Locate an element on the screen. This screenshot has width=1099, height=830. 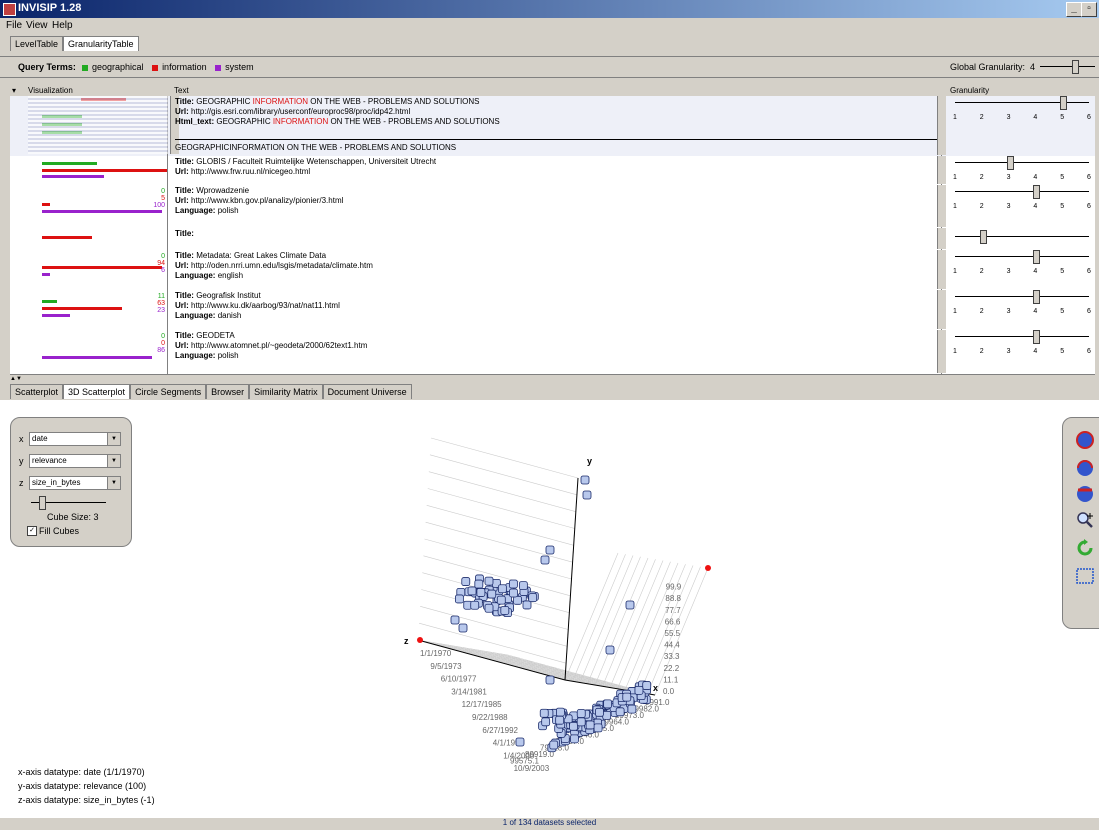
title-value: GEODETA is located at coordinates (215, 335).